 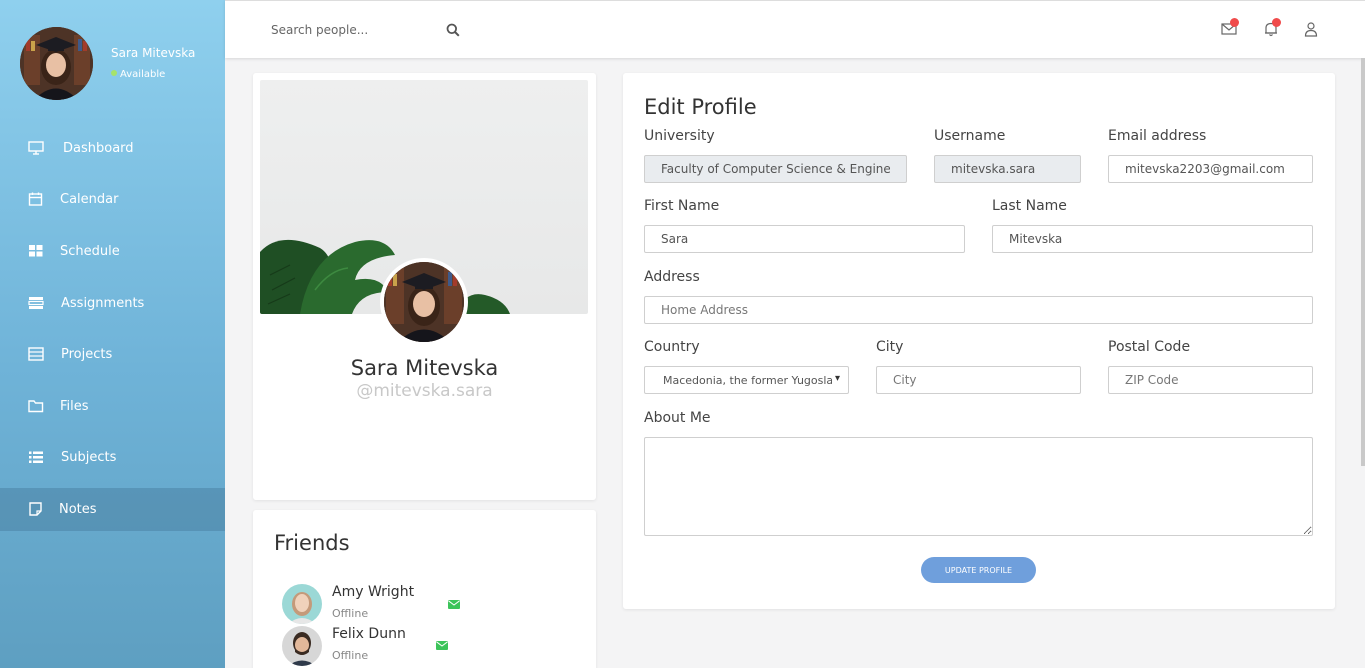 I want to click on postal-code-label: Postal Code, so click(x=1149, y=347).